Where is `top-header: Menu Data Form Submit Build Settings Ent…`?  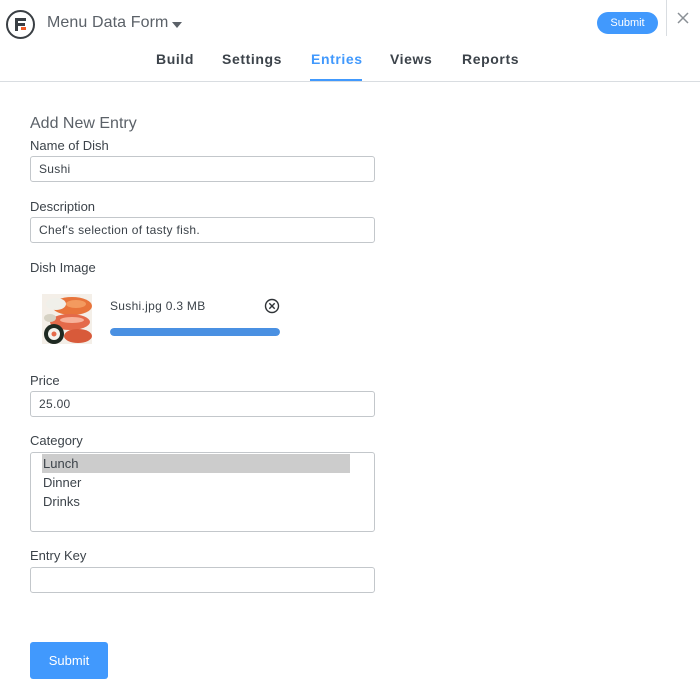
top-header: Menu Data Form Submit Build Settings Ent… is located at coordinates (350, 41).